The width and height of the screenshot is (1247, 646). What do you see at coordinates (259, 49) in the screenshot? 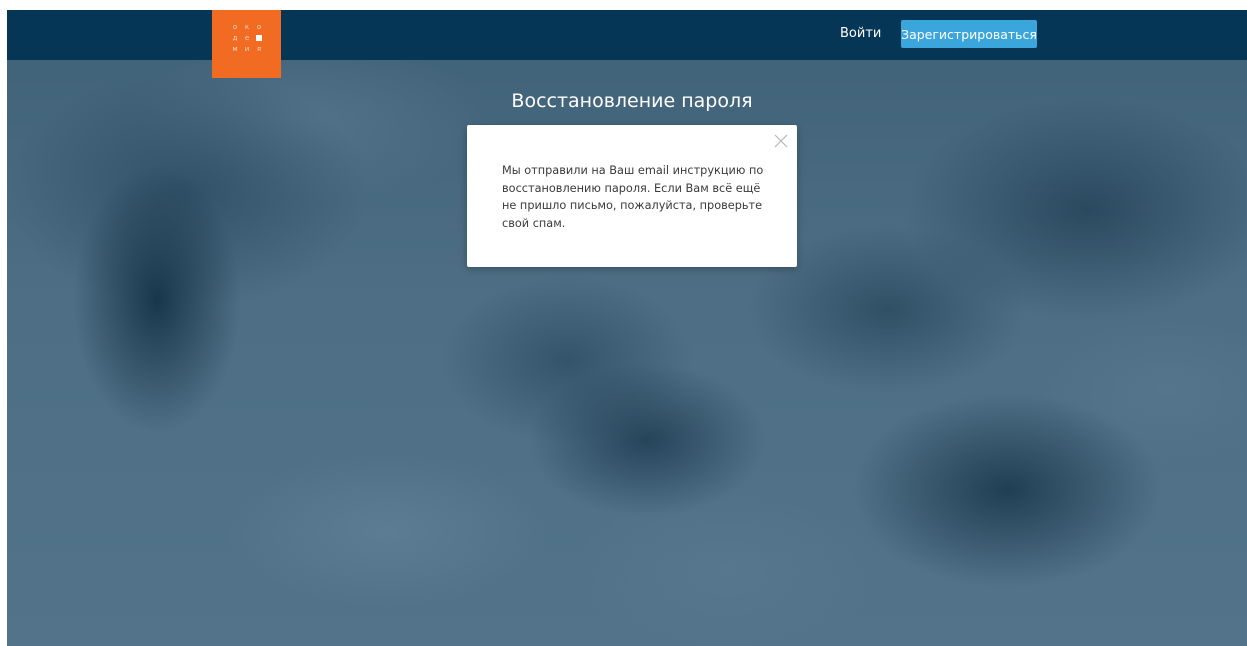
I see `logo-letter: я` at bounding box center [259, 49].